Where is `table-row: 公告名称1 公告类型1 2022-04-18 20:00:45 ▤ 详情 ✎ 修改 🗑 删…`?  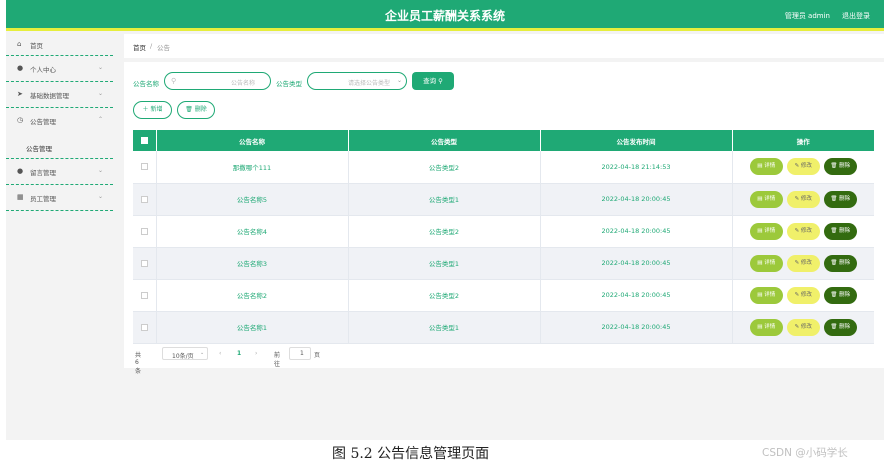 table-row: 公告名称1 公告类型1 2022-04-18 20:00:45 ▤ 详情 ✎ 修改 🗑 删… is located at coordinates (503, 327).